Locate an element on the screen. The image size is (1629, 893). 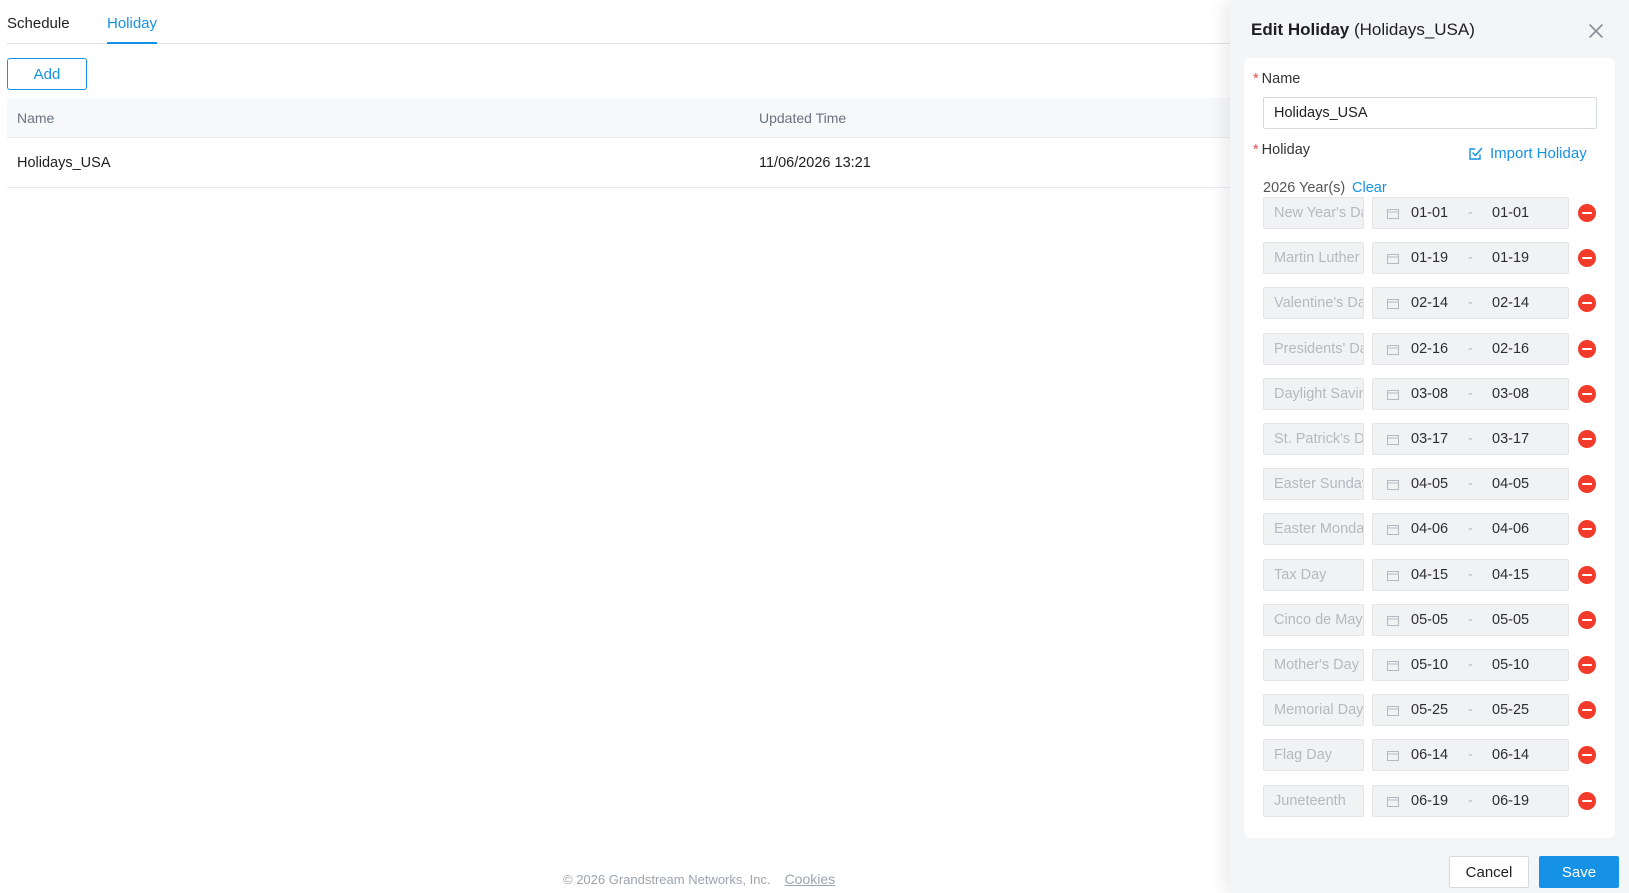
holiday-name-input: Valentine's Day is located at coordinates (1313, 303).